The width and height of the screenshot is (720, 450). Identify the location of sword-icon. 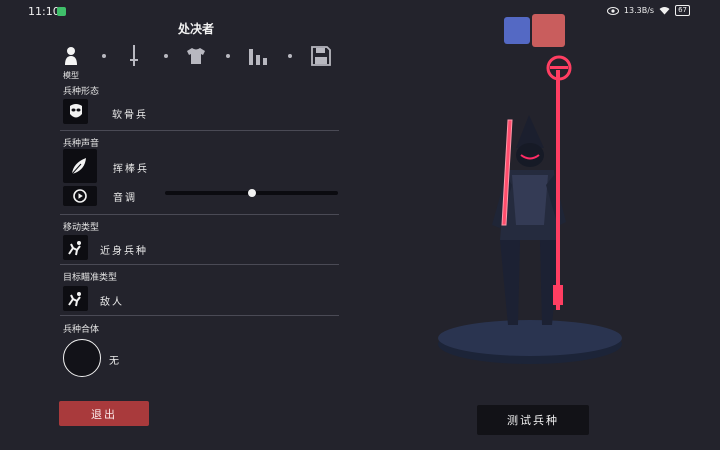
(134, 55).